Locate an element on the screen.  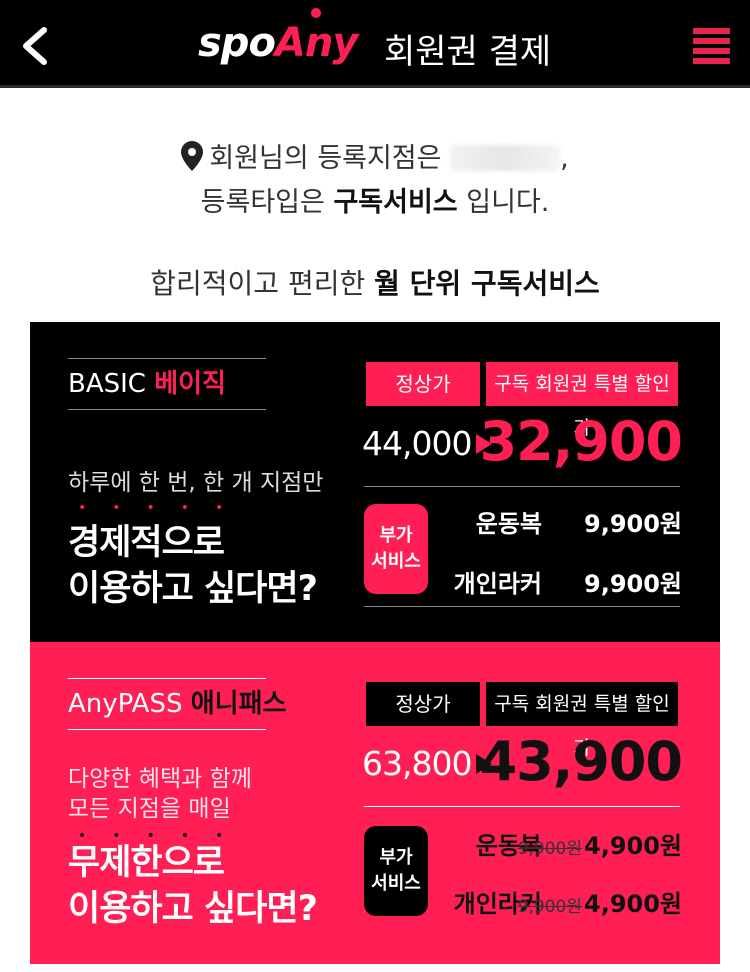
register-type-value: 구독서비스 is located at coordinates (395, 202).